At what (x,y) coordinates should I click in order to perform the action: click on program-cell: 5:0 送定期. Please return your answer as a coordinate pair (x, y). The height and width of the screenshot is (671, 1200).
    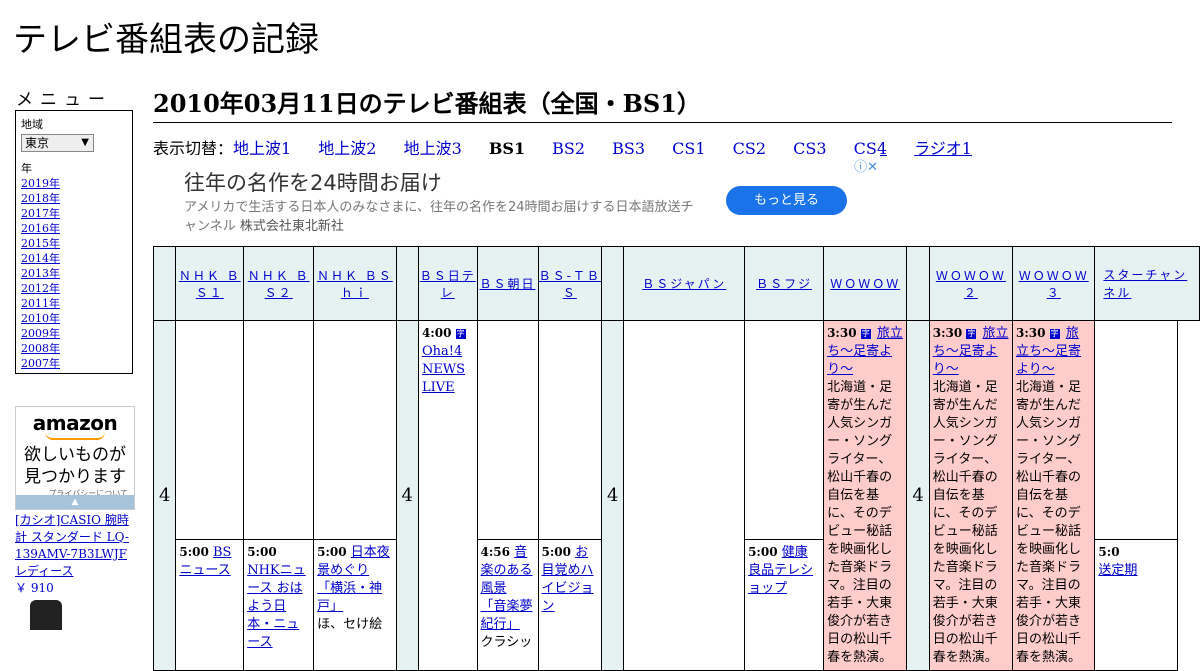
    Looking at the image, I should click on (1136, 605).